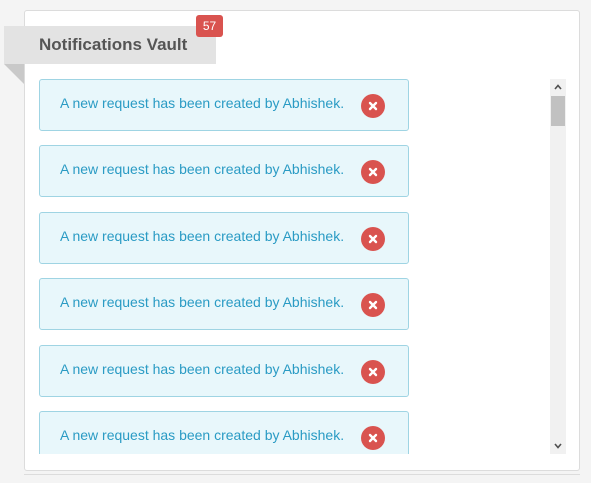  I want to click on panel-title: Notifications Vault, so click(113, 44).